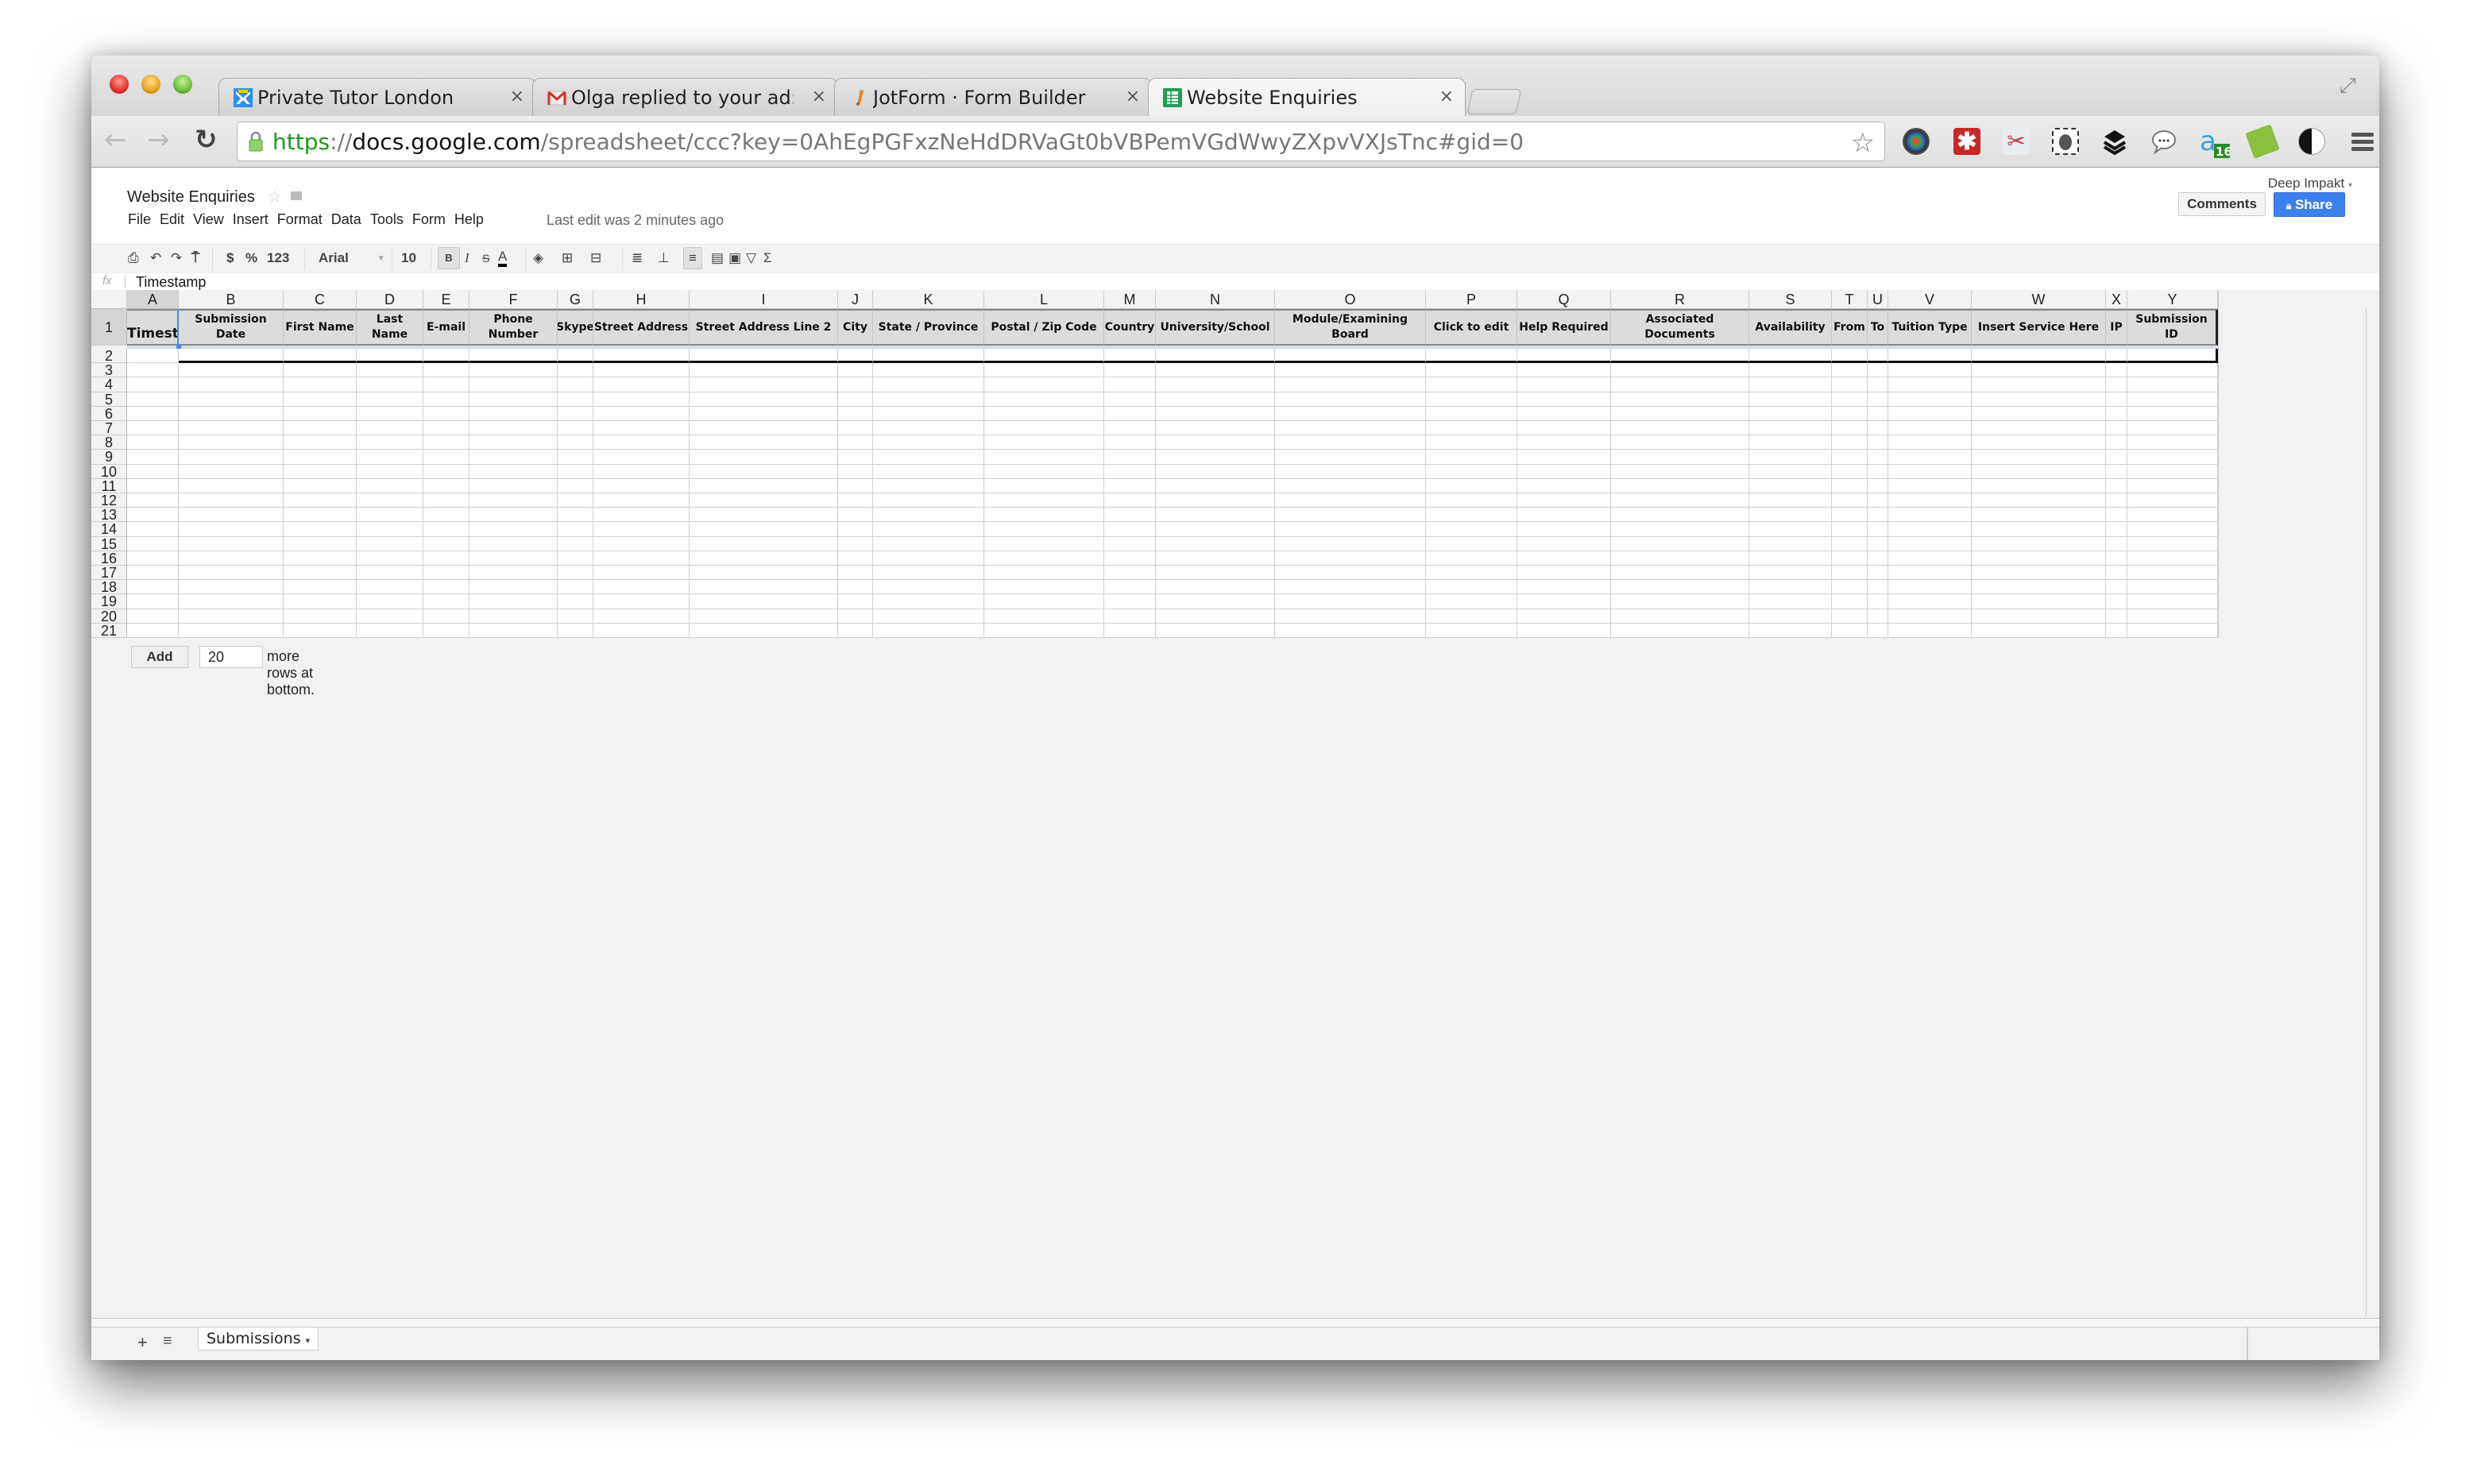 Image resolution: width=2469 pixels, height=1484 pixels. Describe the element at coordinates (1471, 357) in the screenshot. I see `cell-p2` at that location.